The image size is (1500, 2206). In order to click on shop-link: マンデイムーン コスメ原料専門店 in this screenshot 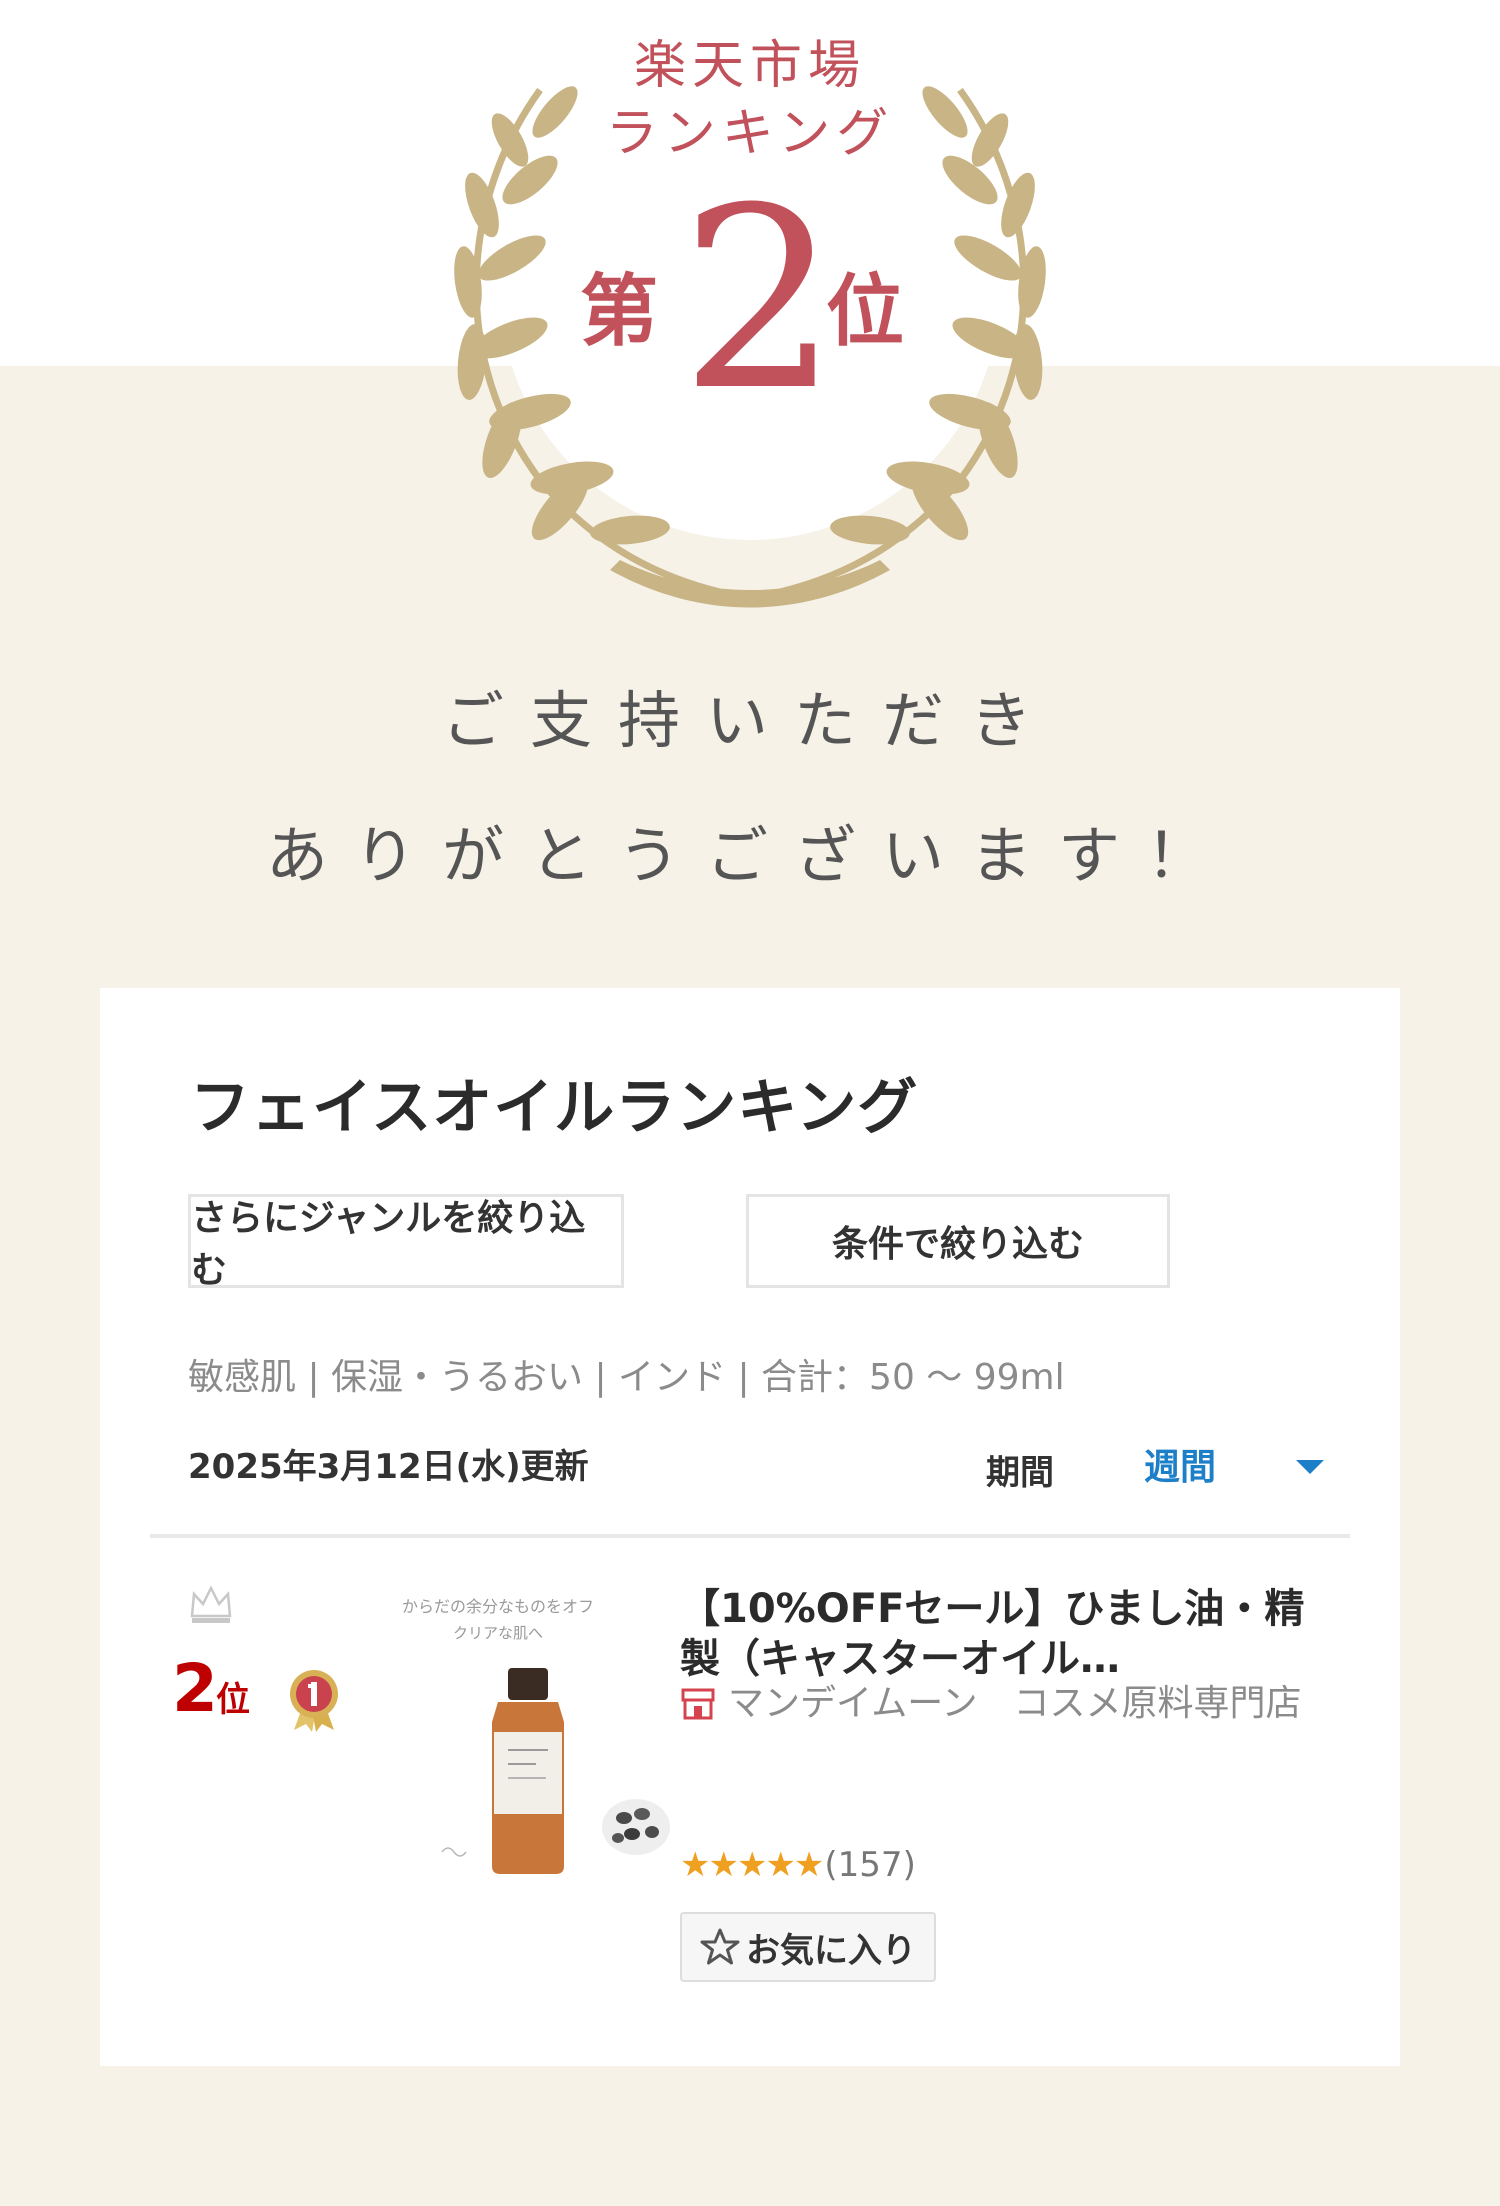, I will do `click(990, 1704)`.